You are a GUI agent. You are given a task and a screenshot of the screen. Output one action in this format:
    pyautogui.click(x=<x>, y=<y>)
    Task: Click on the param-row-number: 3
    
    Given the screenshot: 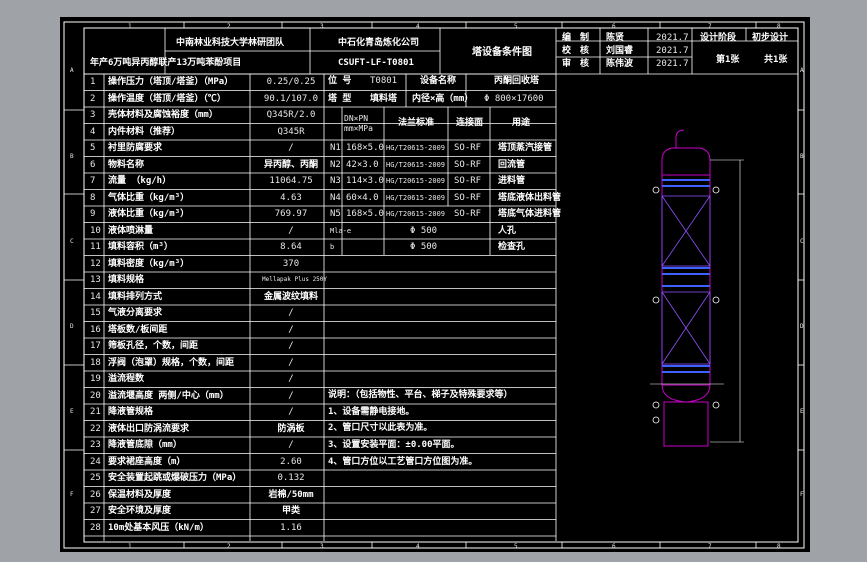 What is the action you would take?
    pyautogui.click(x=93, y=115)
    